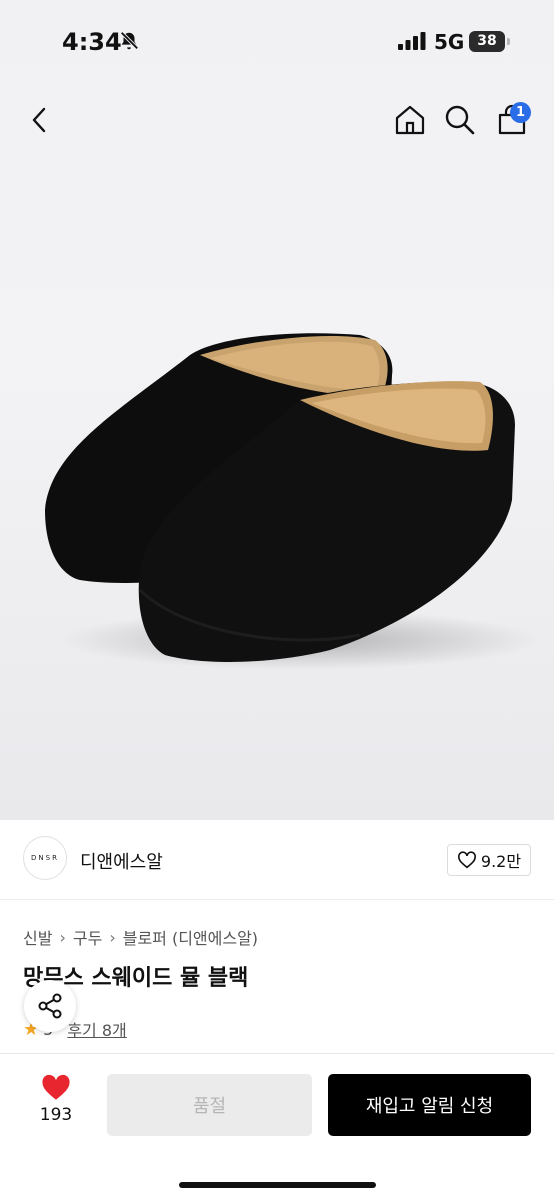 The height and width of the screenshot is (1200, 554). Describe the element at coordinates (56, 1115) in the screenshot. I see `like-count: 193` at that location.